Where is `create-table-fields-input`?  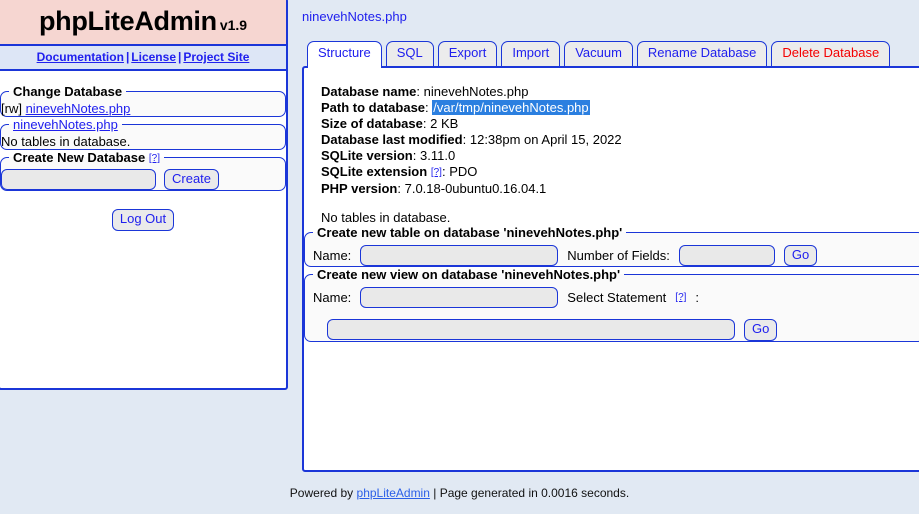 create-table-fields-input is located at coordinates (726, 256).